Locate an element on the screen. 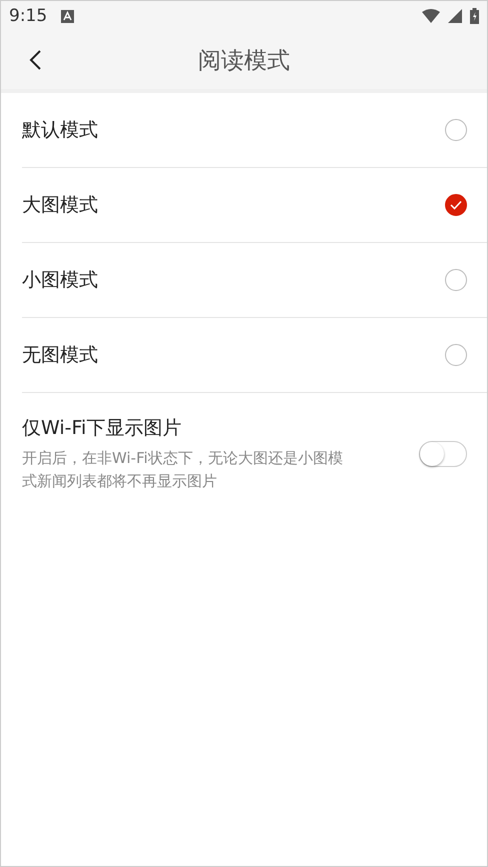 The width and height of the screenshot is (488, 867). status-time: 9:15 is located at coordinates (28, 16).